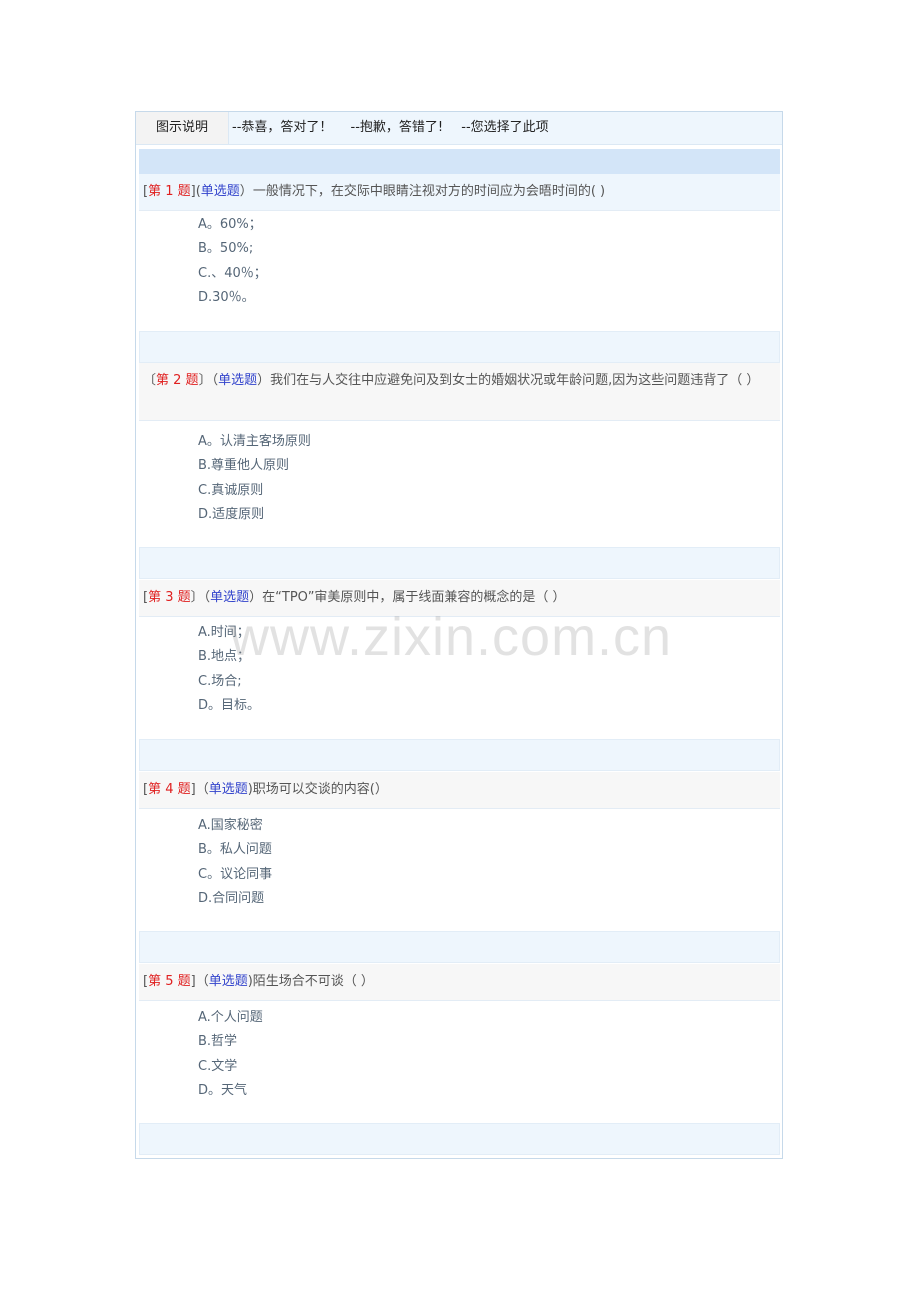  I want to click on question-number: 第 1 题, so click(169, 191).